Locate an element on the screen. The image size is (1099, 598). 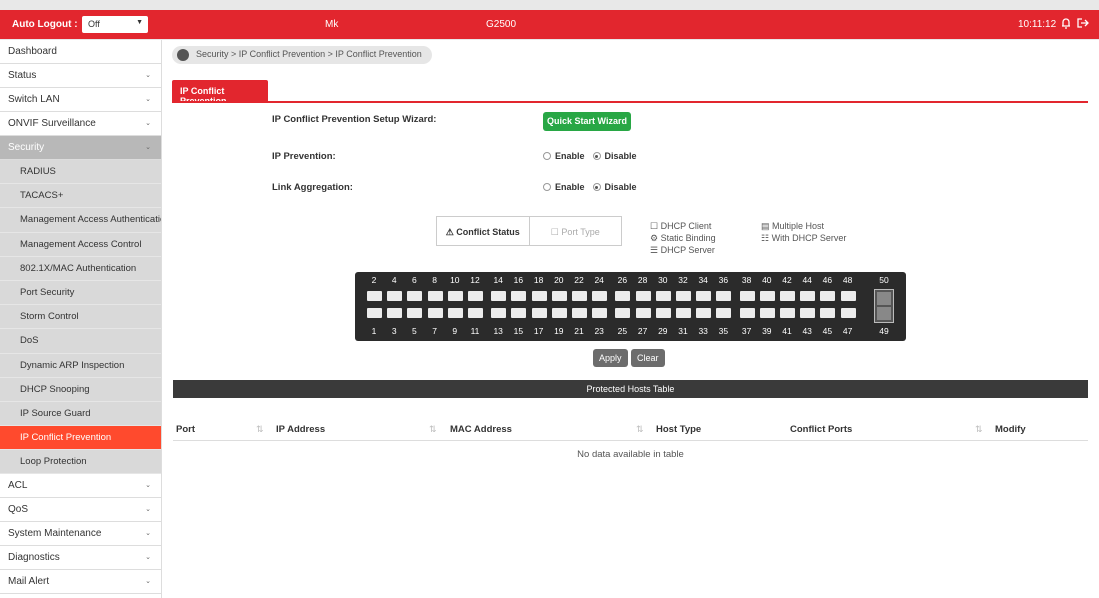
link-aggregation-enable-radio is located at coordinates (547, 187).